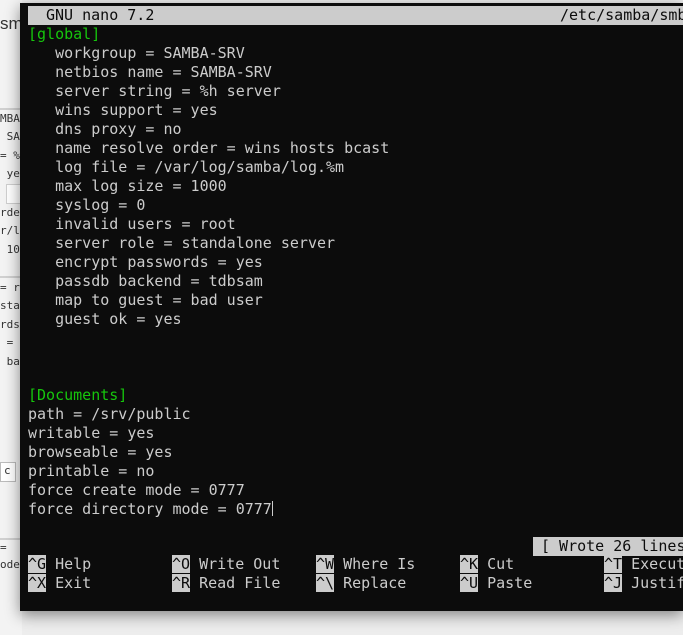 Image resolution: width=683 pixels, height=635 pixels. Describe the element at coordinates (469, 583) in the screenshot. I see `shortcut-key: ^U` at that location.